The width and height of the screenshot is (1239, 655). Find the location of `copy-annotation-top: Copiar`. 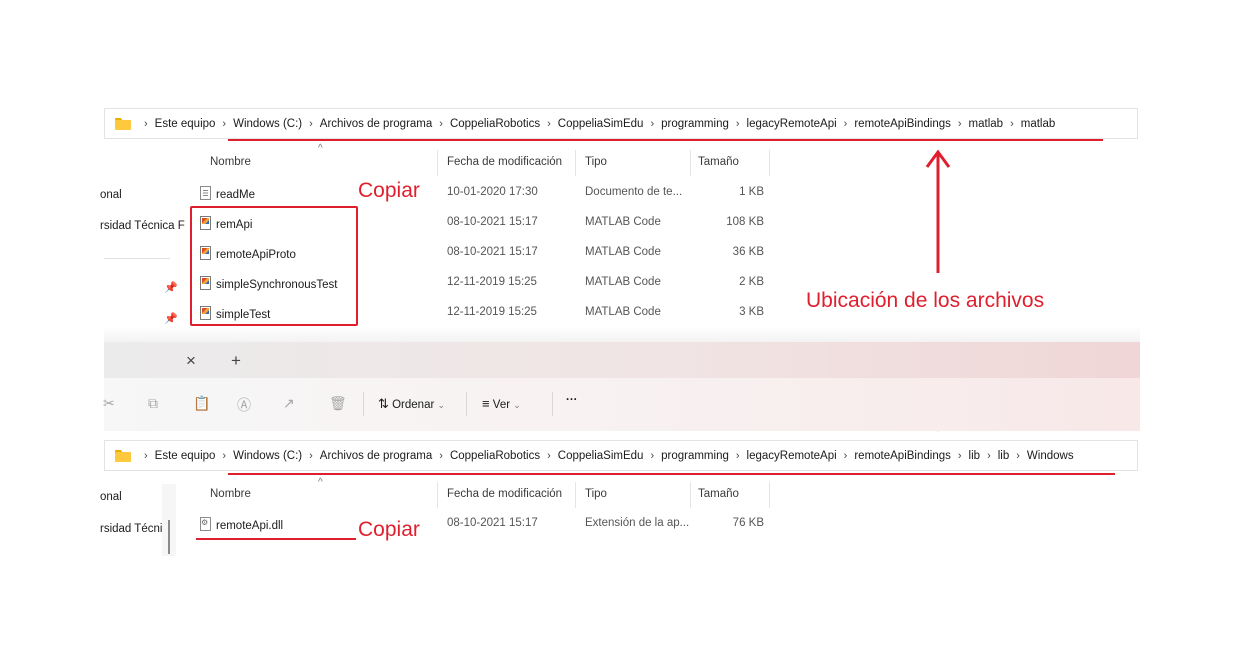

copy-annotation-top: Copiar is located at coordinates (389, 190).